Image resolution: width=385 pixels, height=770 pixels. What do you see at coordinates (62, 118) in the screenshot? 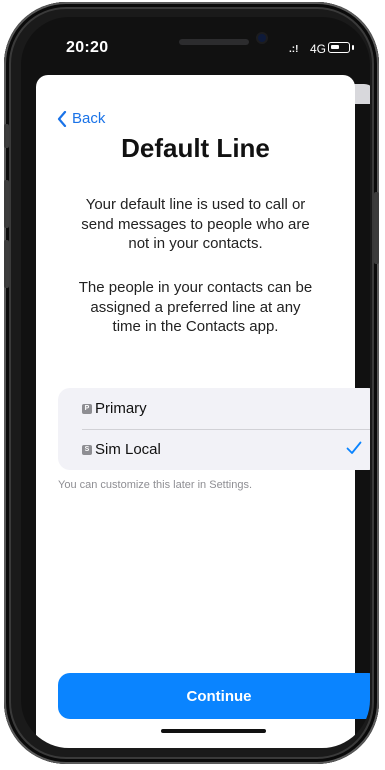
I see `chevron-left-icon` at bounding box center [62, 118].